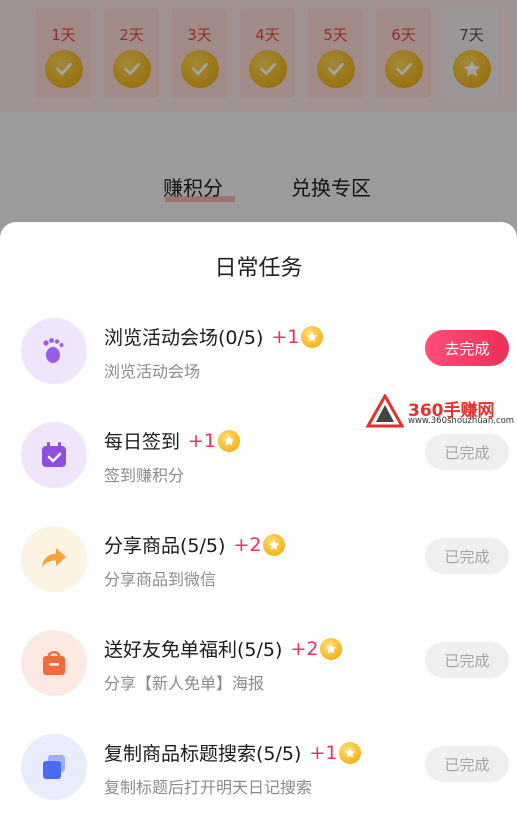 This screenshot has width=517, height=825. What do you see at coordinates (54, 351) in the screenshot?
I see `footprint-icon` at bounding box center [54, 351].